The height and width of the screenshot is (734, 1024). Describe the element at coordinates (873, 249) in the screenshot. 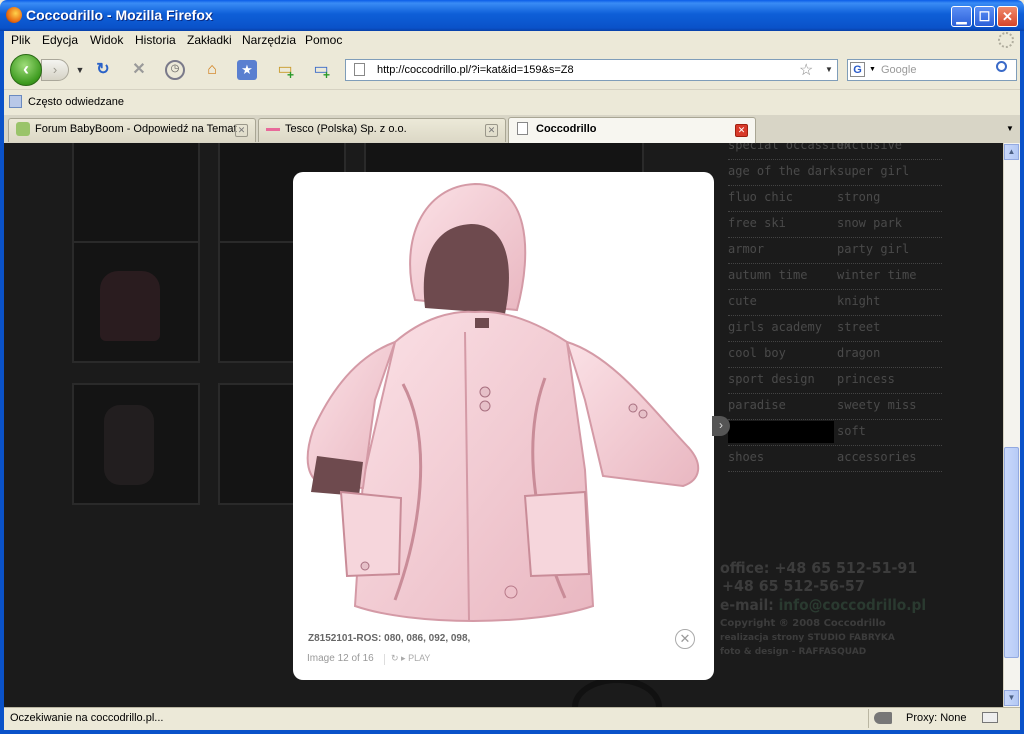

I see `category-link: party girl` at that location.